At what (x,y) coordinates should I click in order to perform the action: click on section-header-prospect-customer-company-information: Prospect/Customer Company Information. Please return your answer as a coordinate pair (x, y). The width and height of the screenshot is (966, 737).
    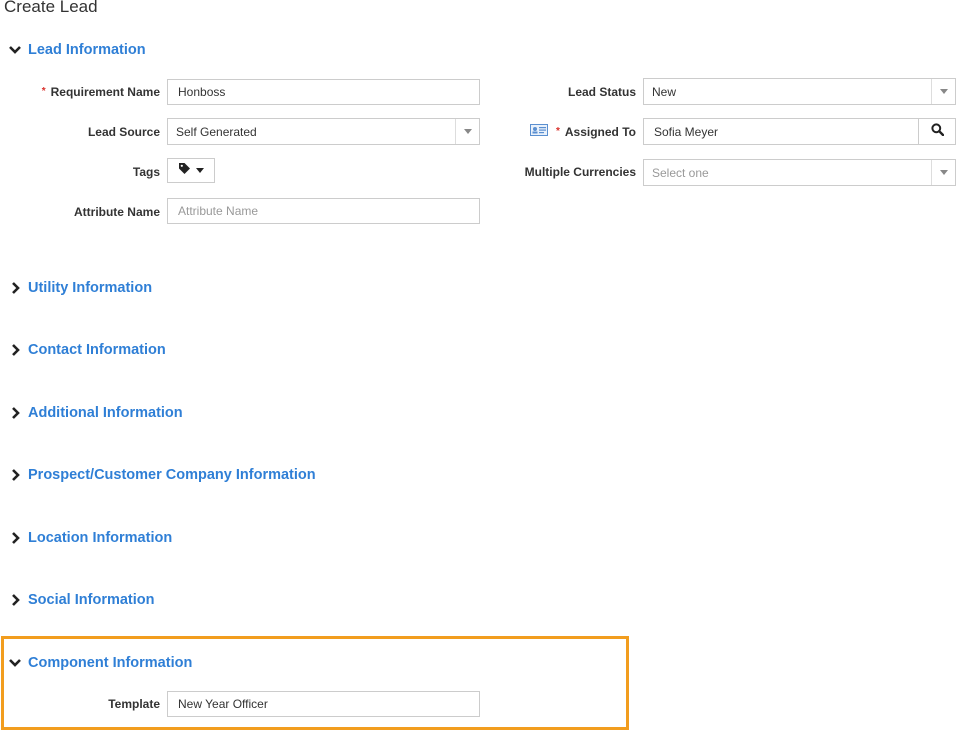
    Looking at the image, I should click on (162, 475).